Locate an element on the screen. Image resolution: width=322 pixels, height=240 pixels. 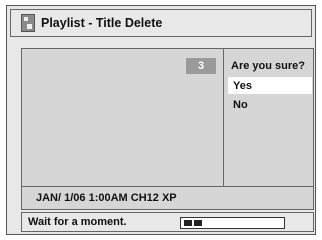
title-number-badge: 3 is located at coordinates (201, 66).